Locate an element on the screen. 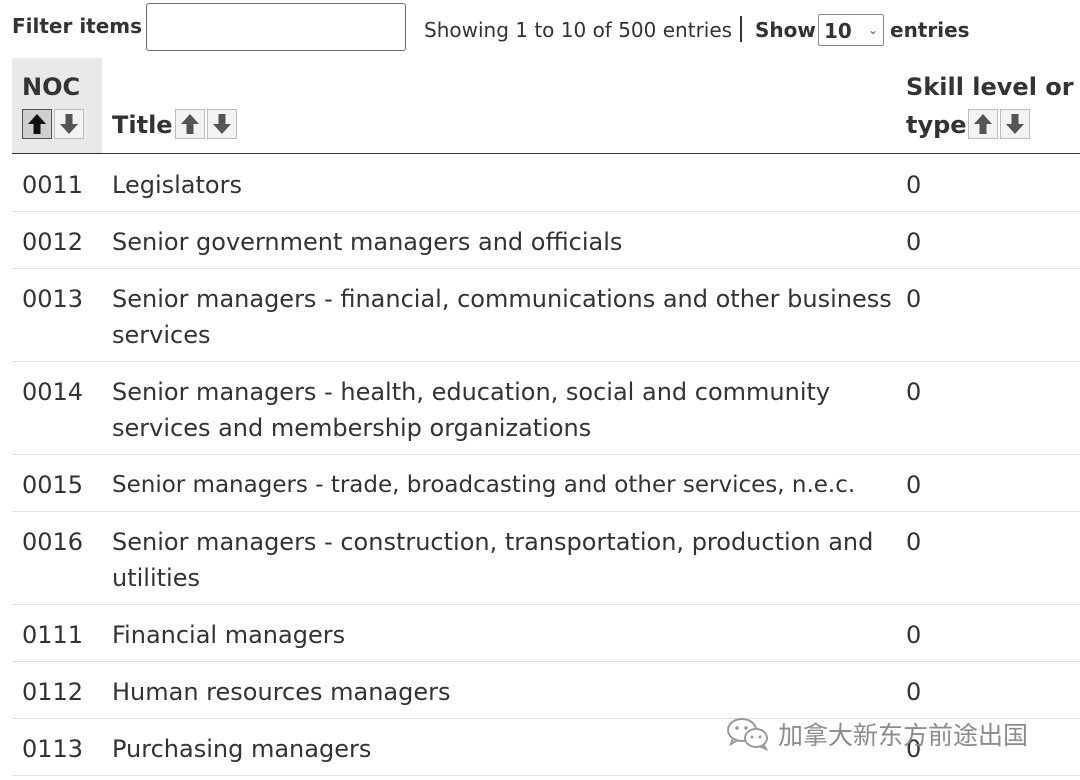 This screenshot has width=1080, height=780. cell-noc: 0112 is located at coordinates (53, 692).